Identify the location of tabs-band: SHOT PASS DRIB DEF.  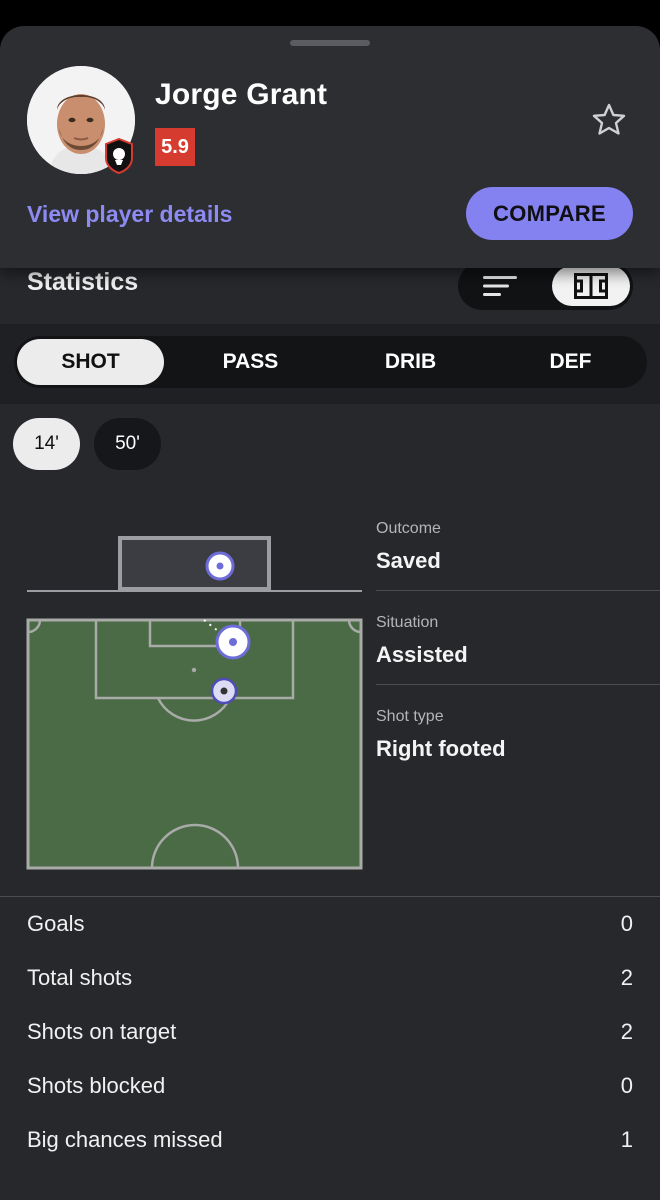
(330, 364).